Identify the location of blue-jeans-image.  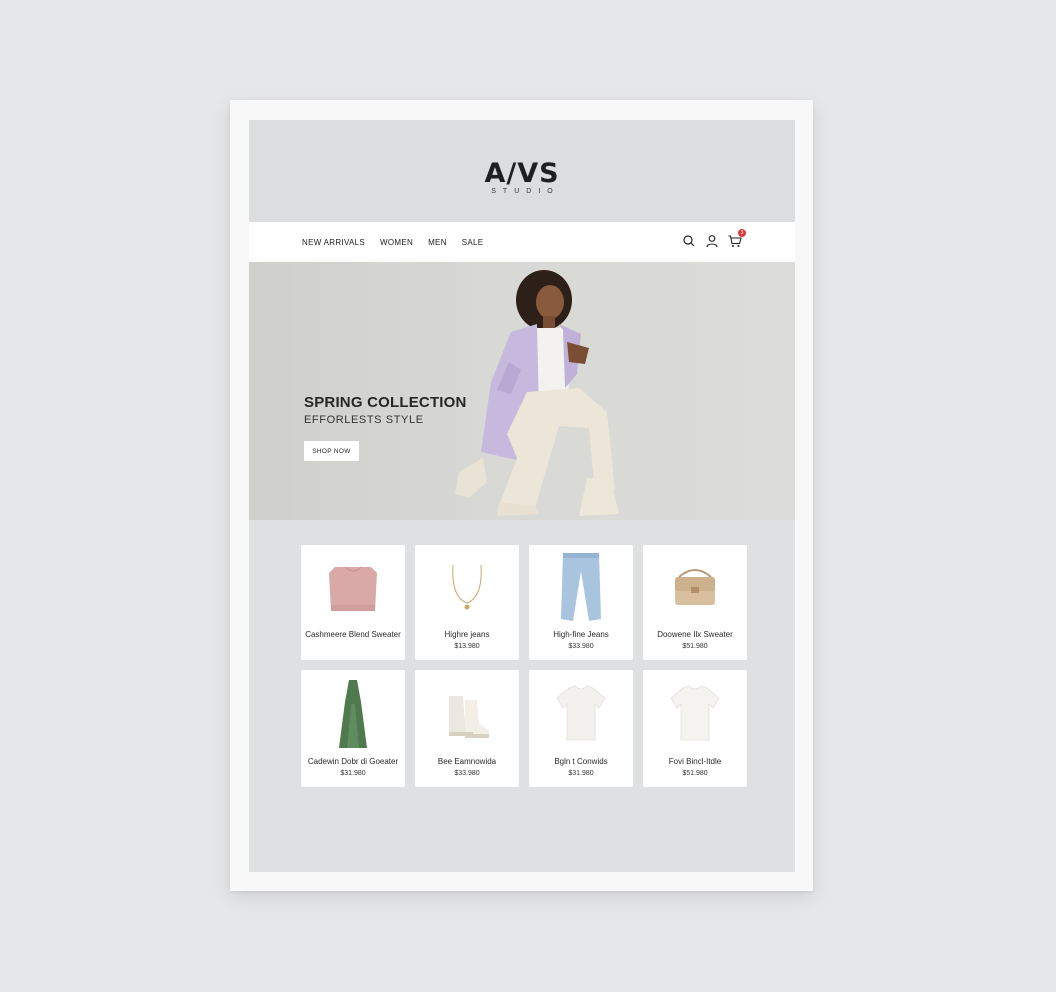
(581, 587).